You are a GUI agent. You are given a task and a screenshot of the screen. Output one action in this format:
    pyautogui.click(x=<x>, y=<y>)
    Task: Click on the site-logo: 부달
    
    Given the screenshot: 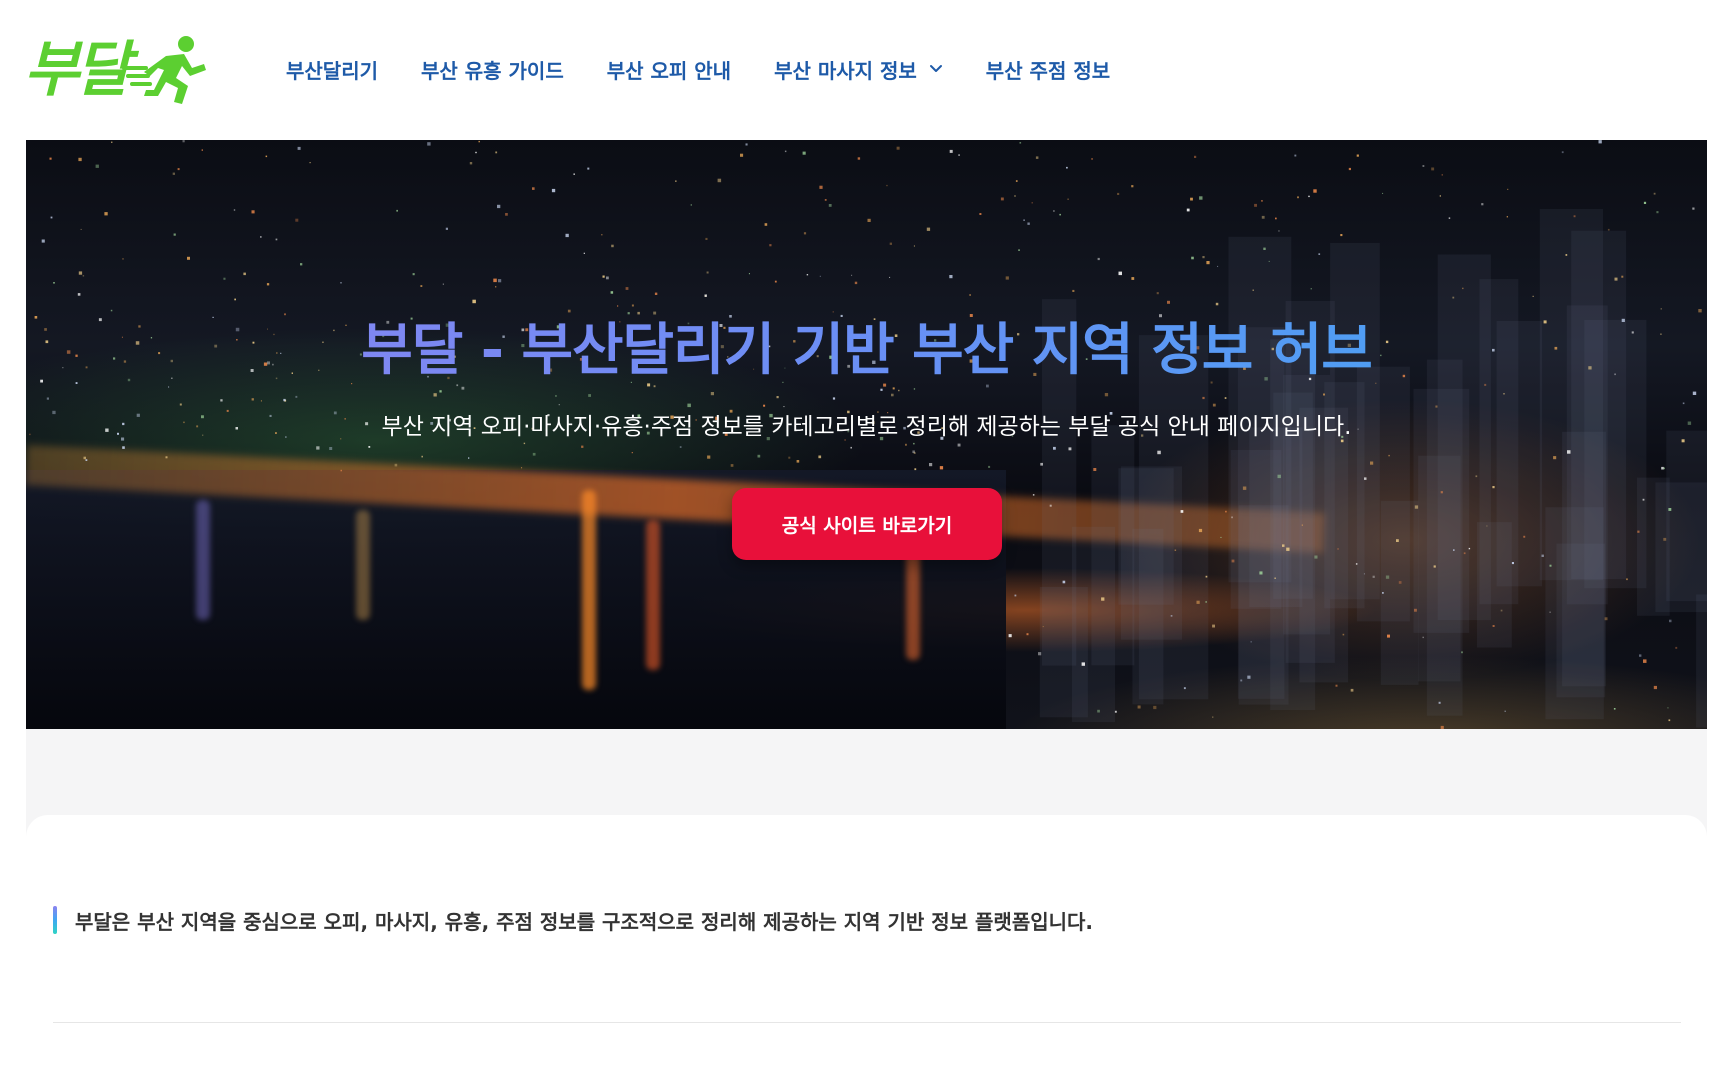 What is the action you would take?
    pyautogui.click(x=144, y=70)
    